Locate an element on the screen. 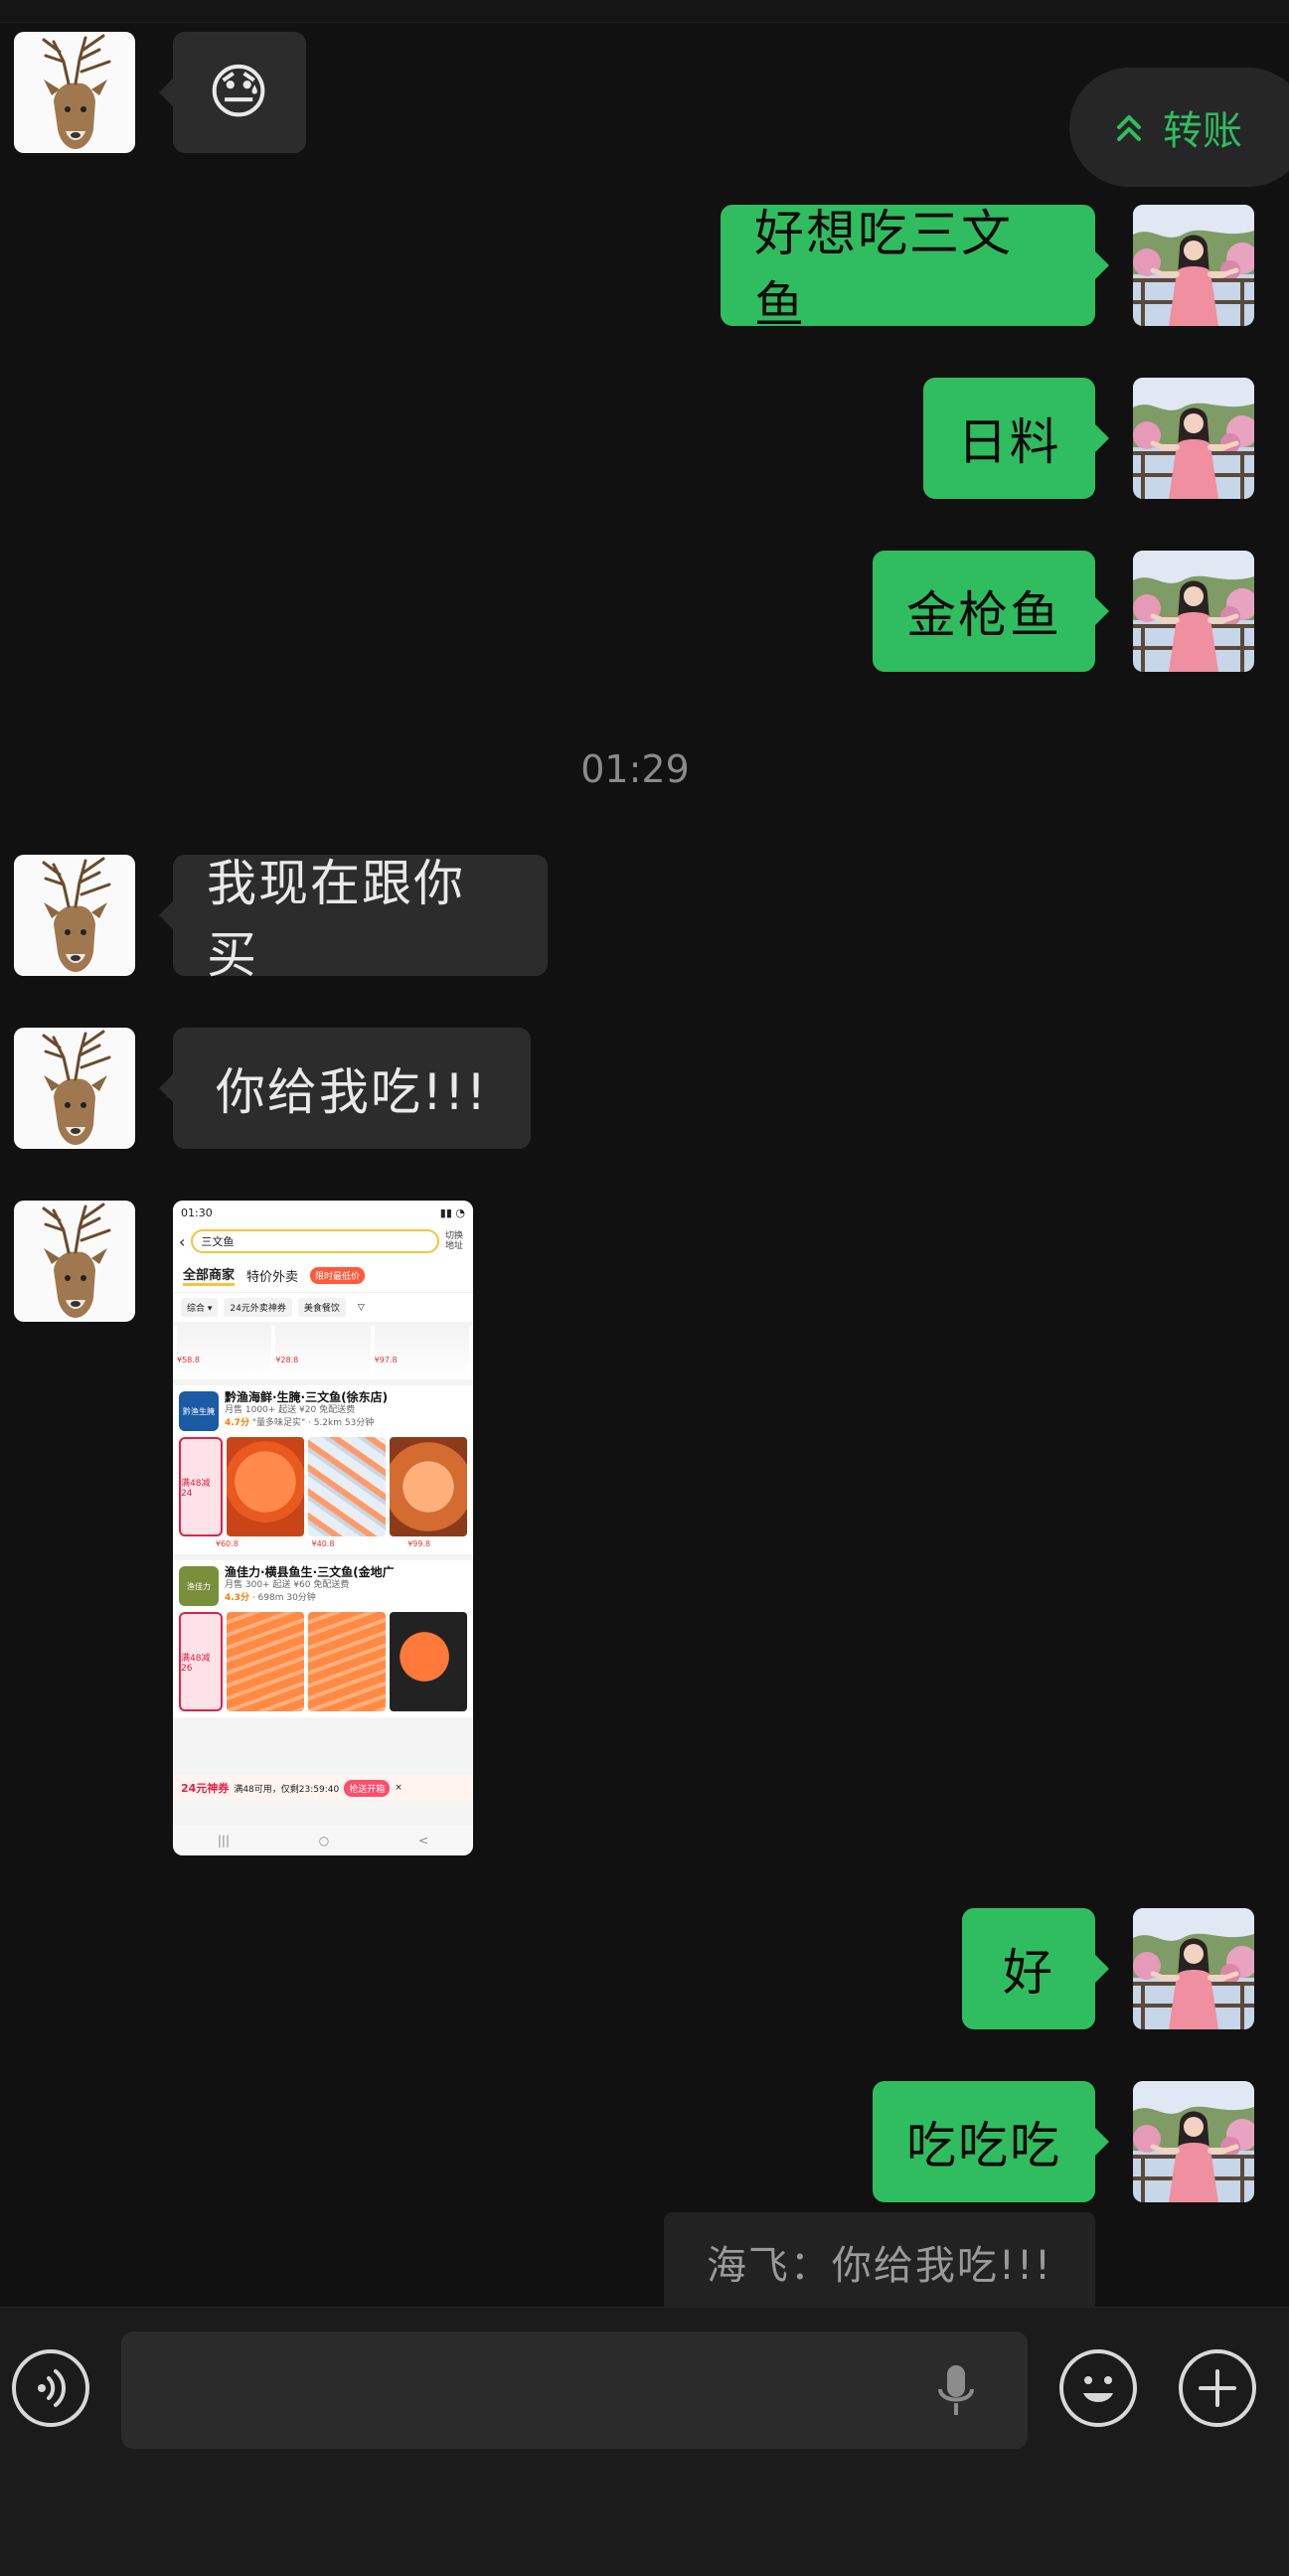  message-bubble: 你给我吃!!! is located at coordinates (345, 1088).